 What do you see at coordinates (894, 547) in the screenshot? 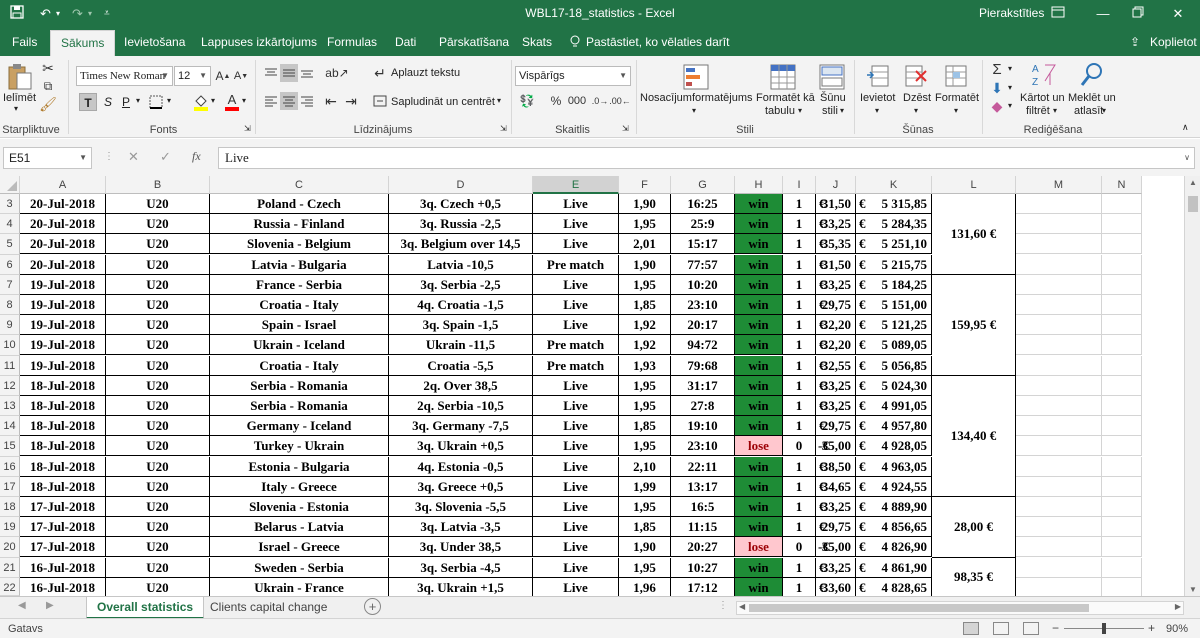
I see `balance-cell: €4 826,90` at bounding box center [894, 547].